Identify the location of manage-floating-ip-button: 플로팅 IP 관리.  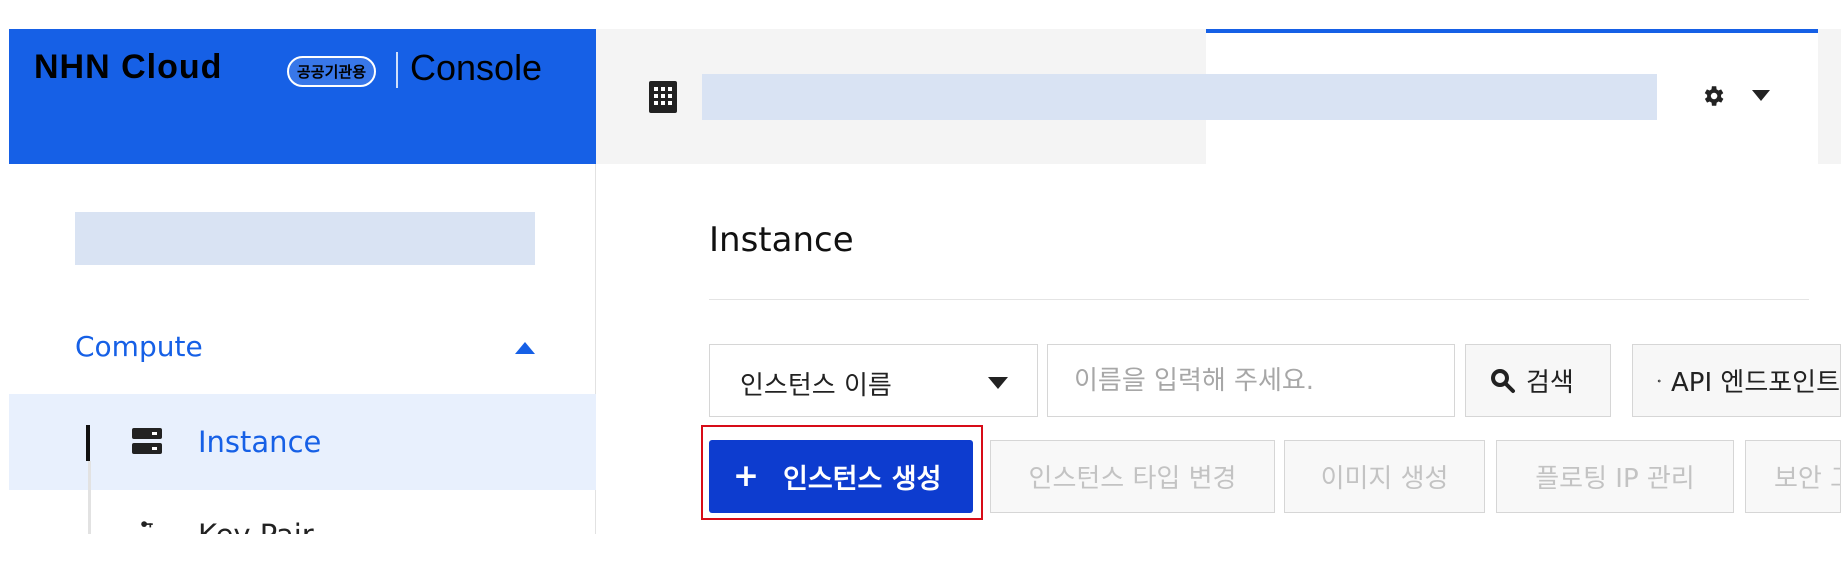
(1615, 476).